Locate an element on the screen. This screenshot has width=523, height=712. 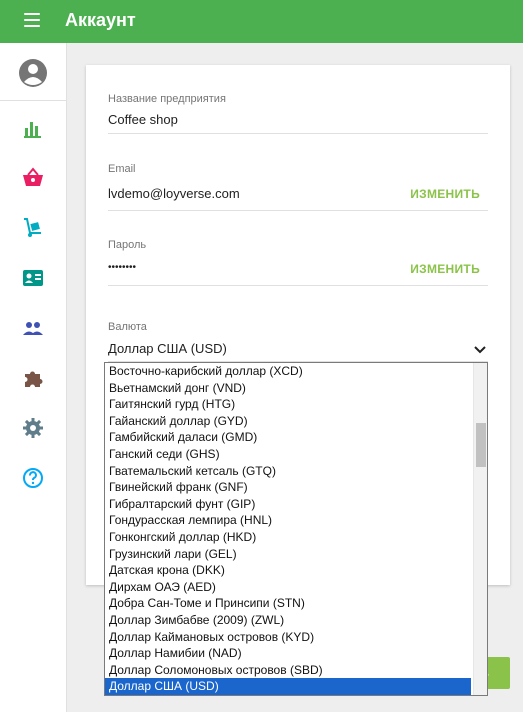
sidebar-avatar is located at coordinates (33, 72).